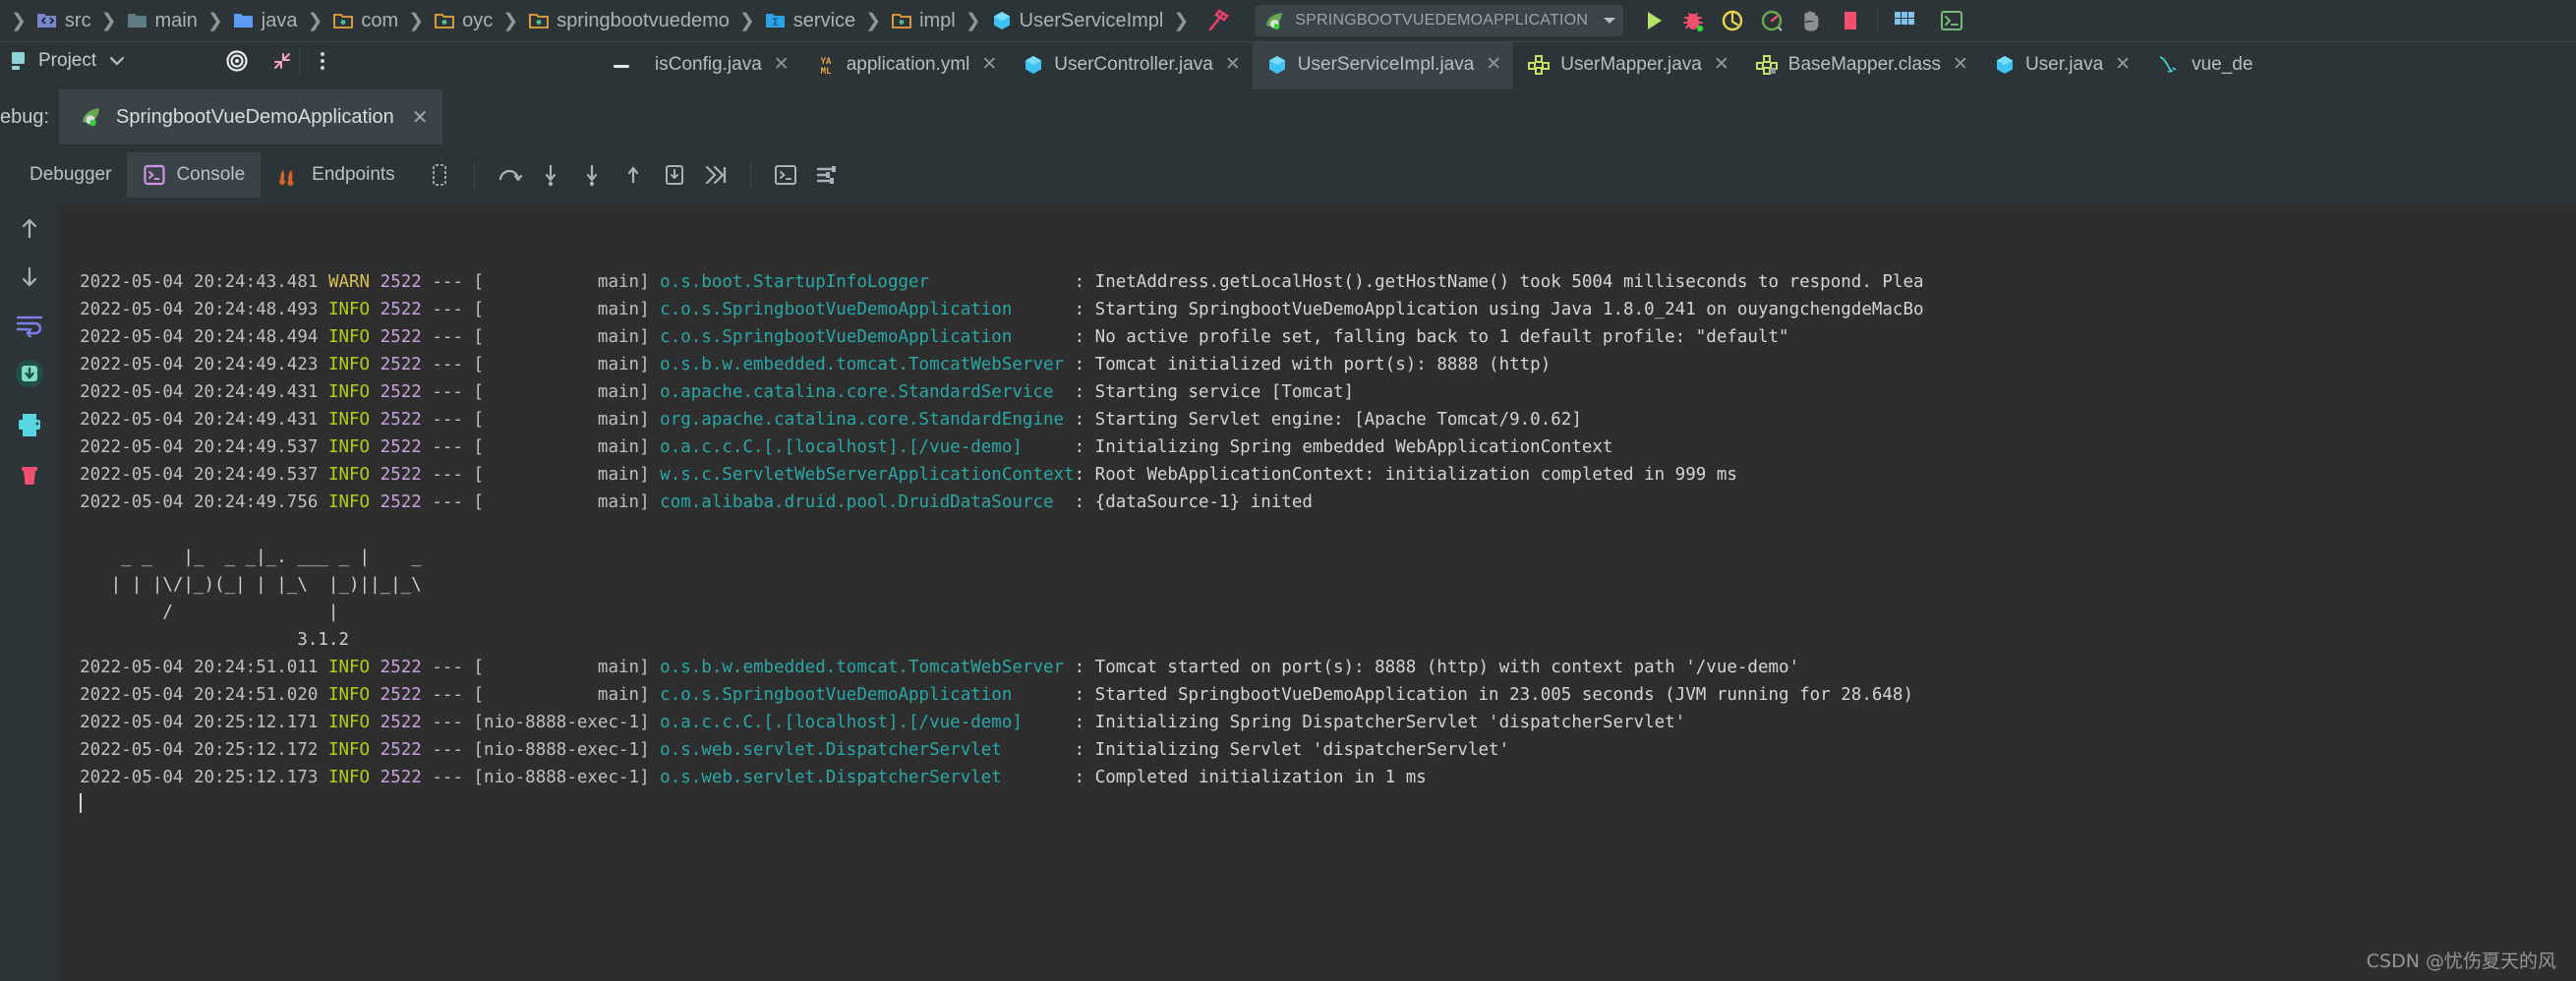 The width and height of the screenshot is (2576, 981). Describe the element at coordinates (322, 61) in the screenshot. I see `more-options-icon` at that location.